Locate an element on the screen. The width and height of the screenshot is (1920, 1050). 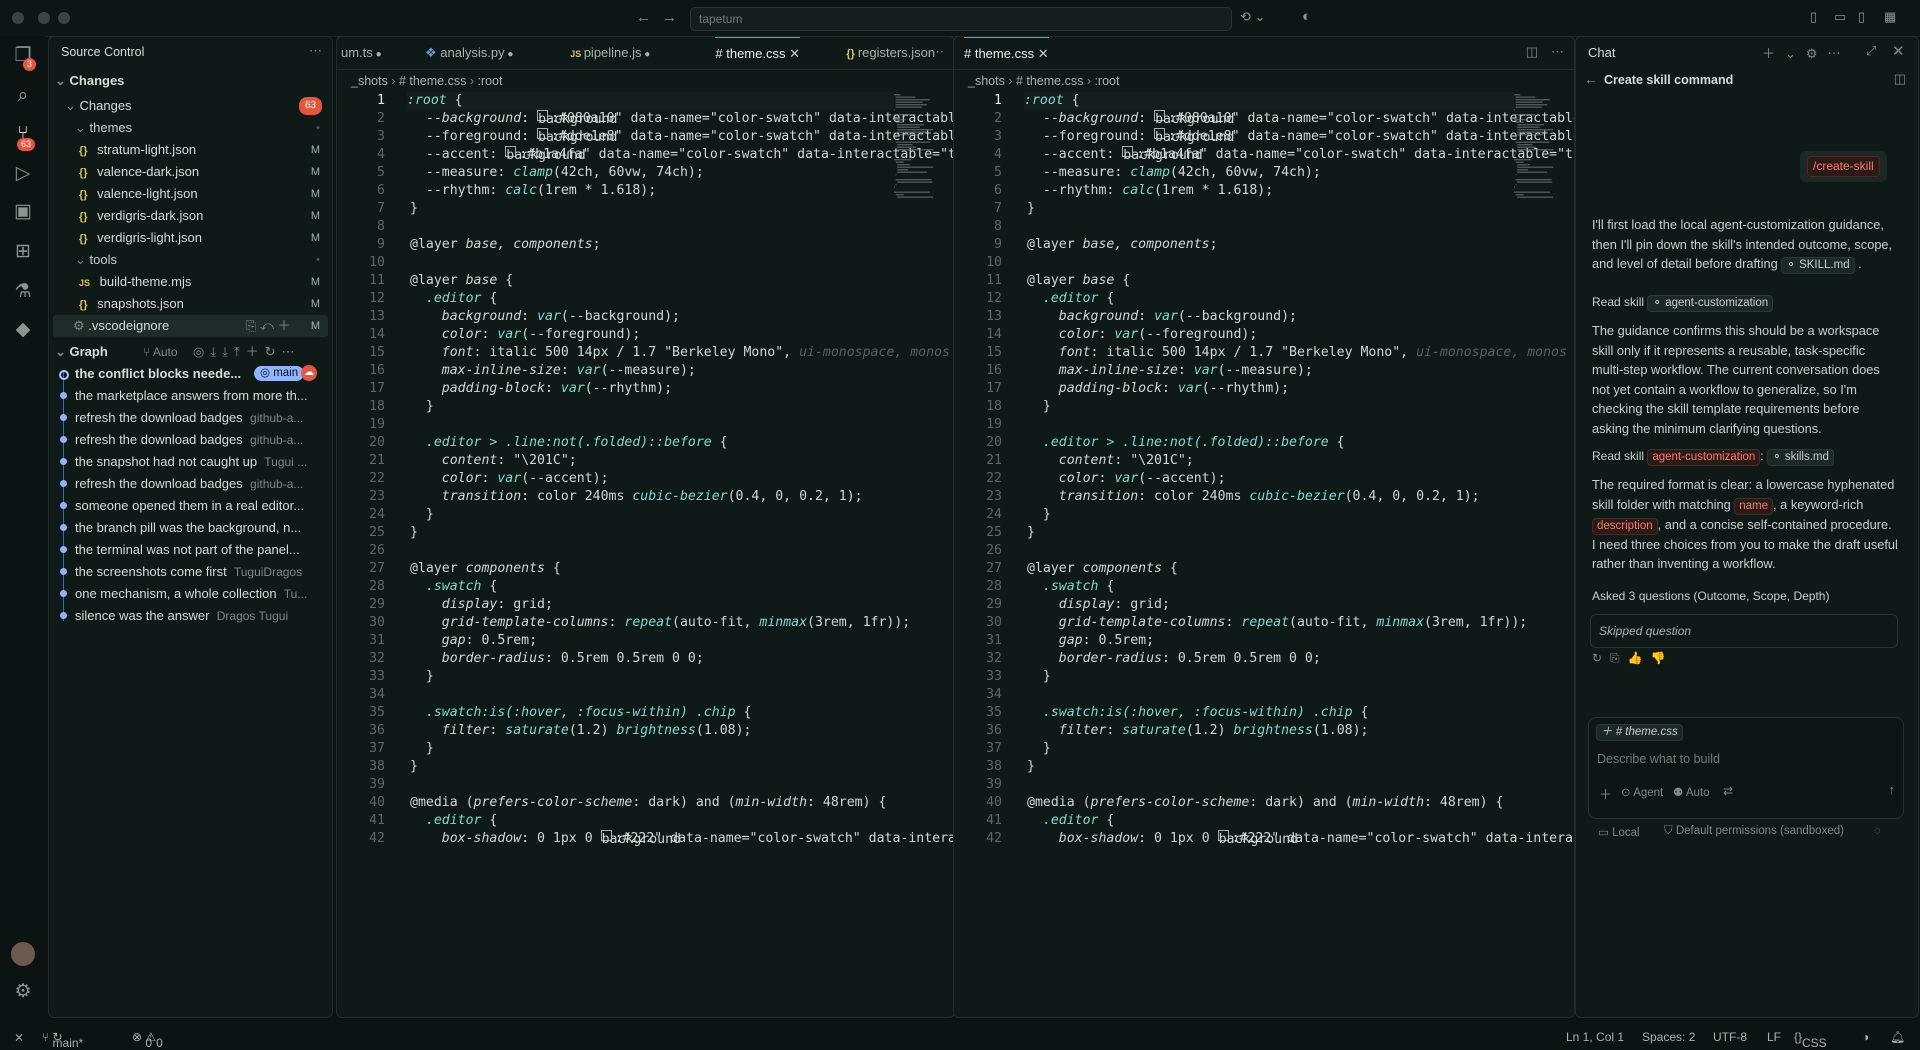
graph-section-header: ⌄ Graph ⑂ Auto ◎⤓⤓⤒＋↻⋯ is located at coordinates (193, 352).